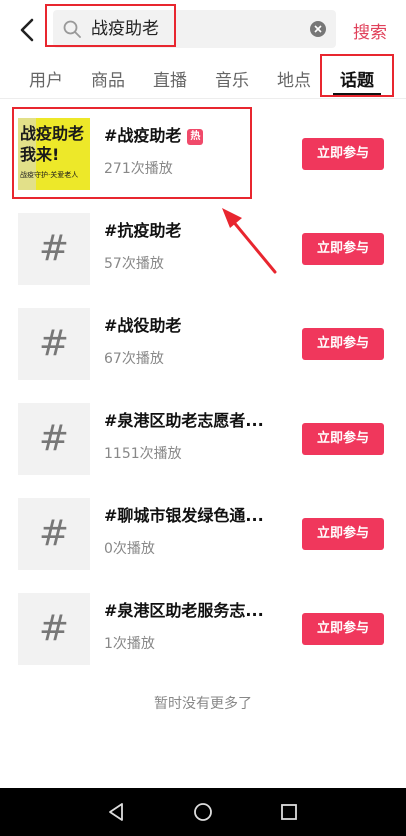 The image size is (406, 836). What do you see at coordinates (143, 230) in the screenshot?
I see `topic-title: #抗疫助老` at bounding box center [143, 230].